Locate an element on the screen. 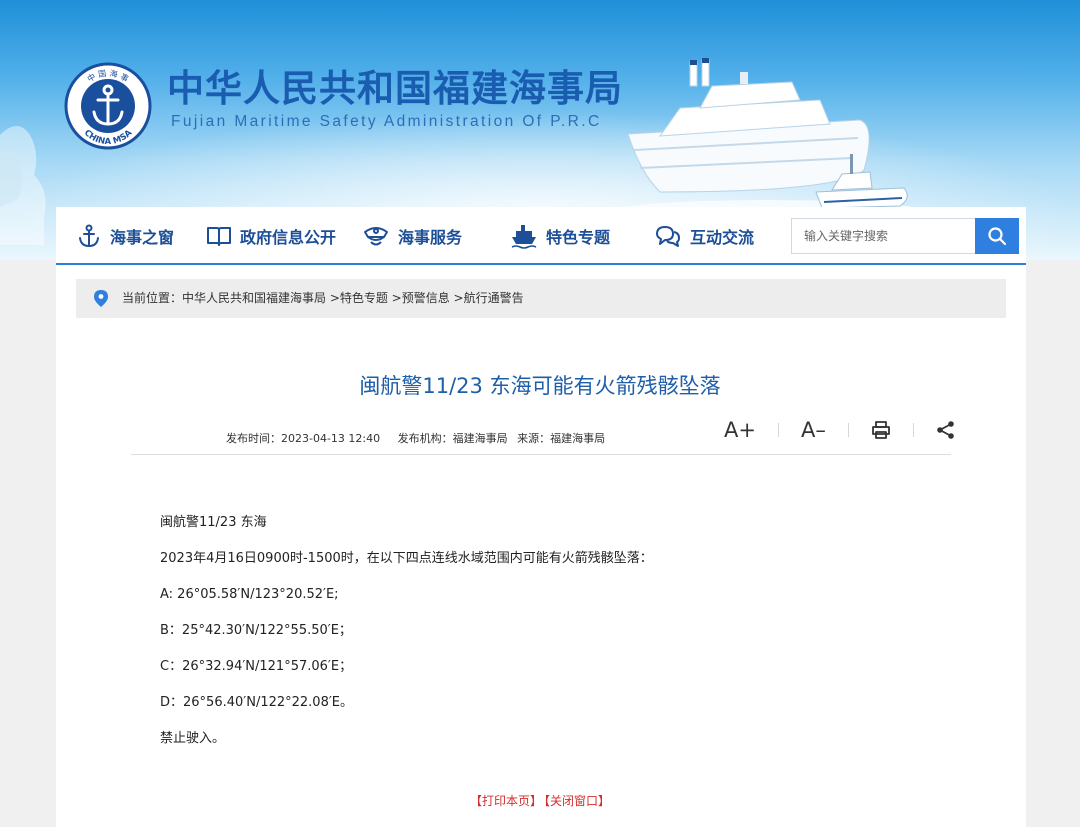 The image size is (1080, 827). search-button is located at coordinates (997, 236).